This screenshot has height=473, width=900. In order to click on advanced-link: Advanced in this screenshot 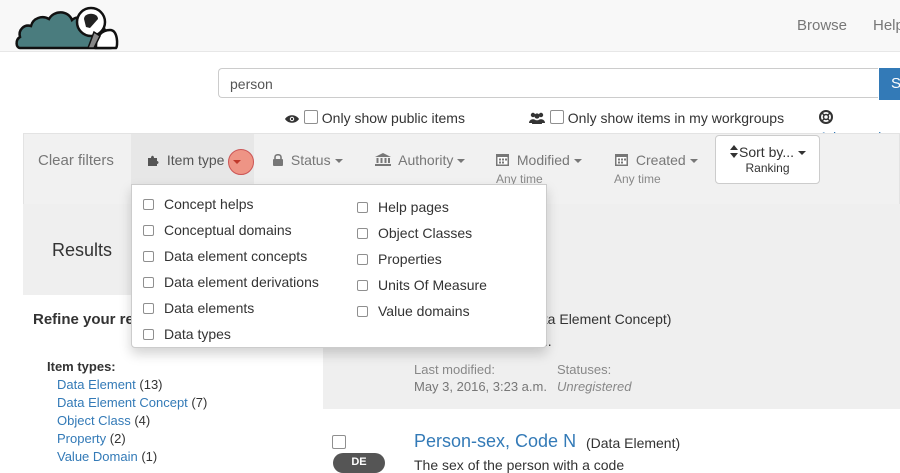, I will do `click(859, 127)`.